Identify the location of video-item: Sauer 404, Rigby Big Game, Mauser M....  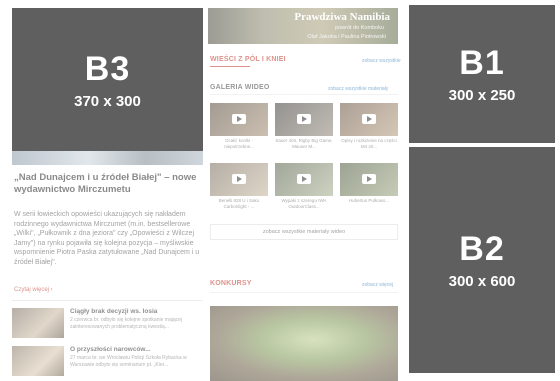
(304, 126).